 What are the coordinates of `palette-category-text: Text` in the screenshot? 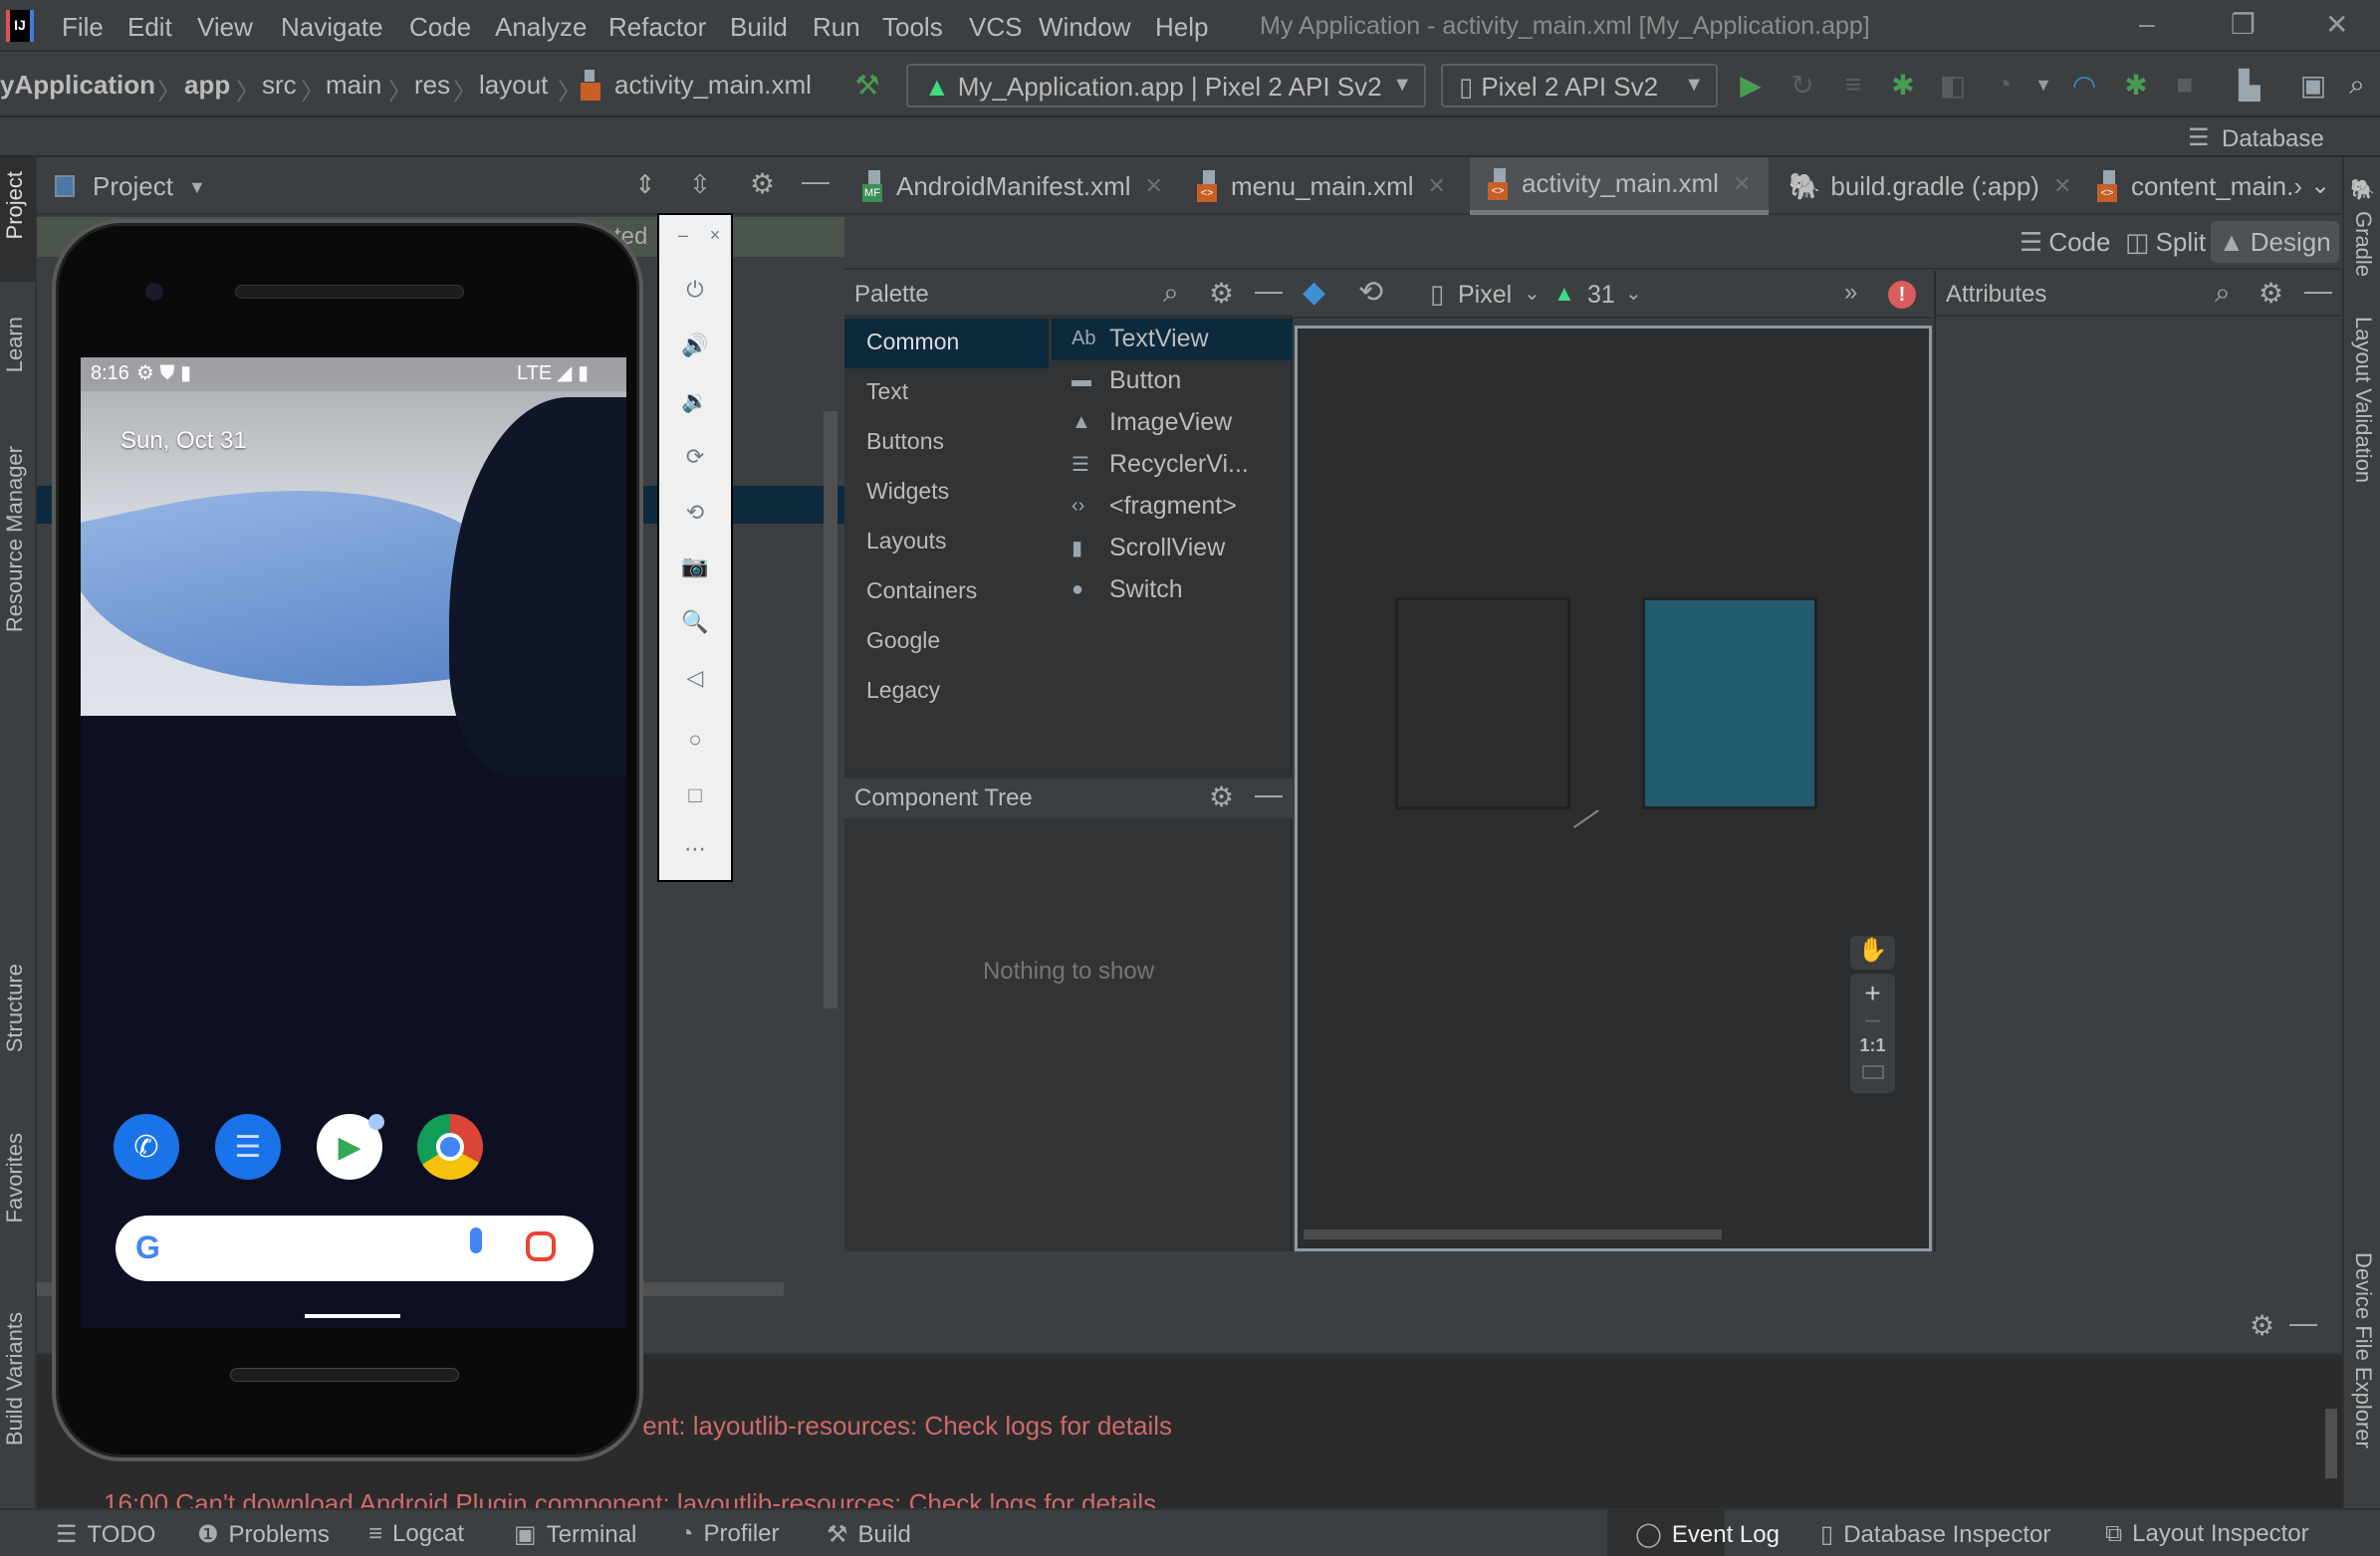 It's located at (887, 391).